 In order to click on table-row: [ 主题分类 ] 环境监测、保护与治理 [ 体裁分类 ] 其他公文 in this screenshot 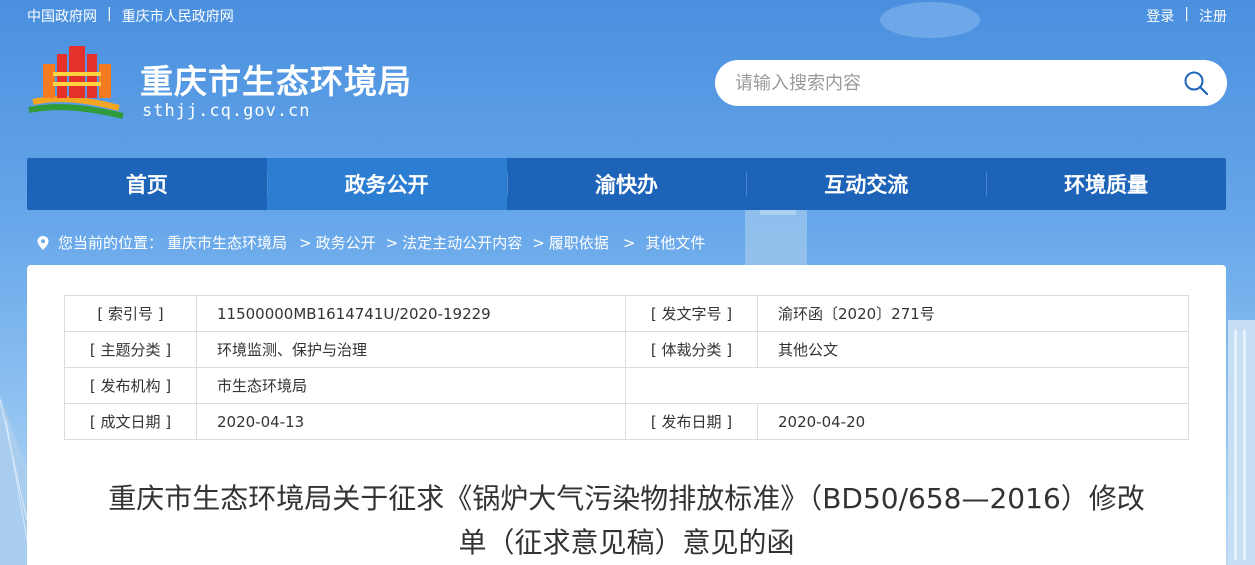, I will do `click(626, 349)`.